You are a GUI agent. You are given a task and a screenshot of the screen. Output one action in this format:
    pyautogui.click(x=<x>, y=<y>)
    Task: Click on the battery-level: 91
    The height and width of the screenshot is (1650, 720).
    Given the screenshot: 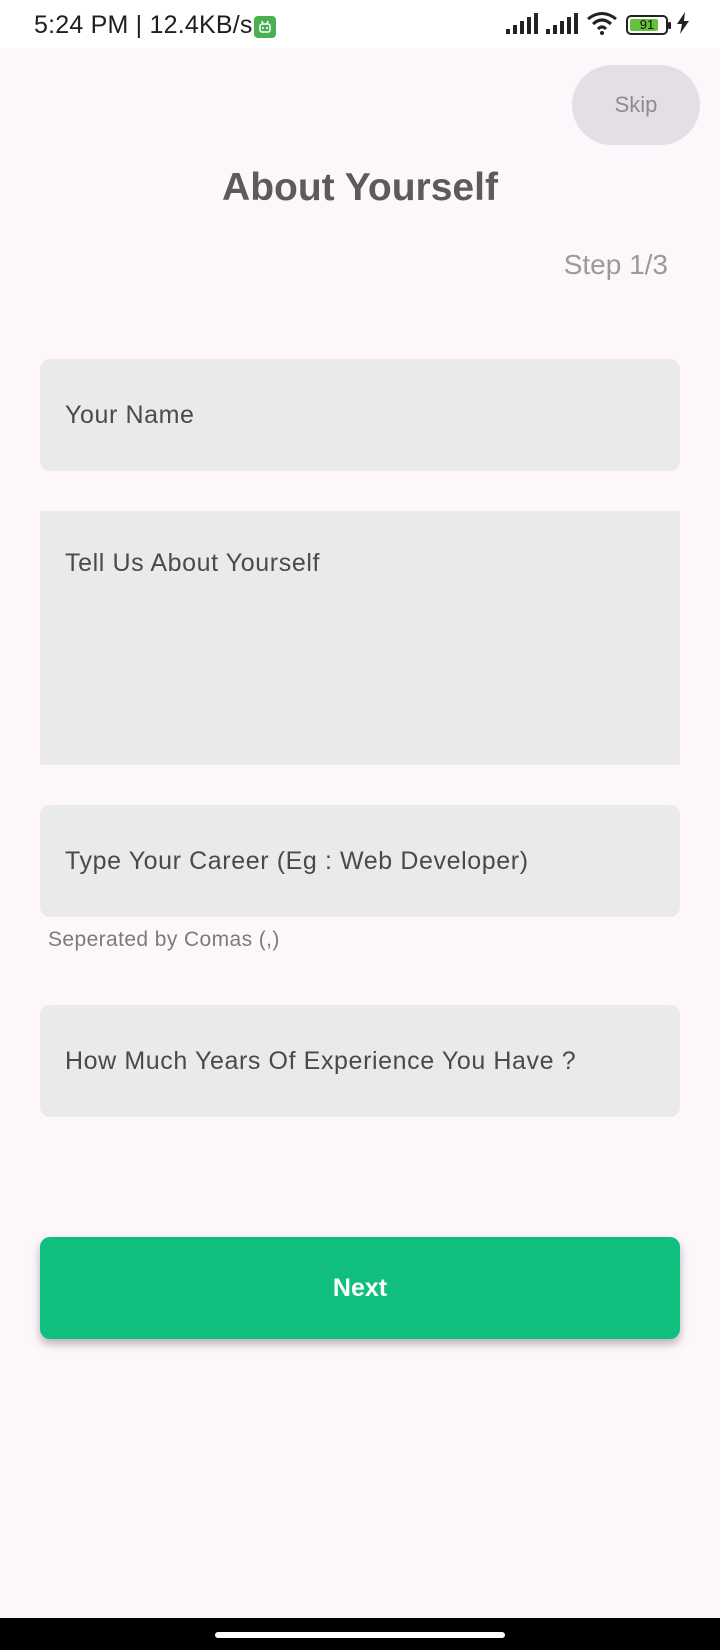 What is the action you would take?
    pyautogui.click(x=647, y=24)
    